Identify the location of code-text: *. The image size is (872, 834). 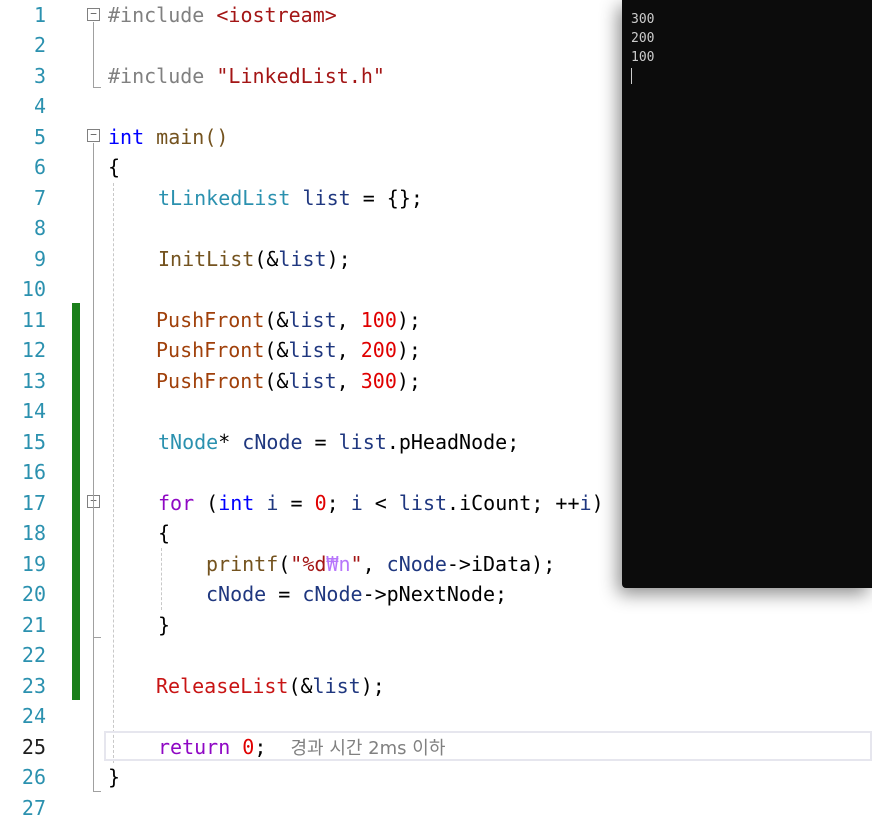
(224, 442).